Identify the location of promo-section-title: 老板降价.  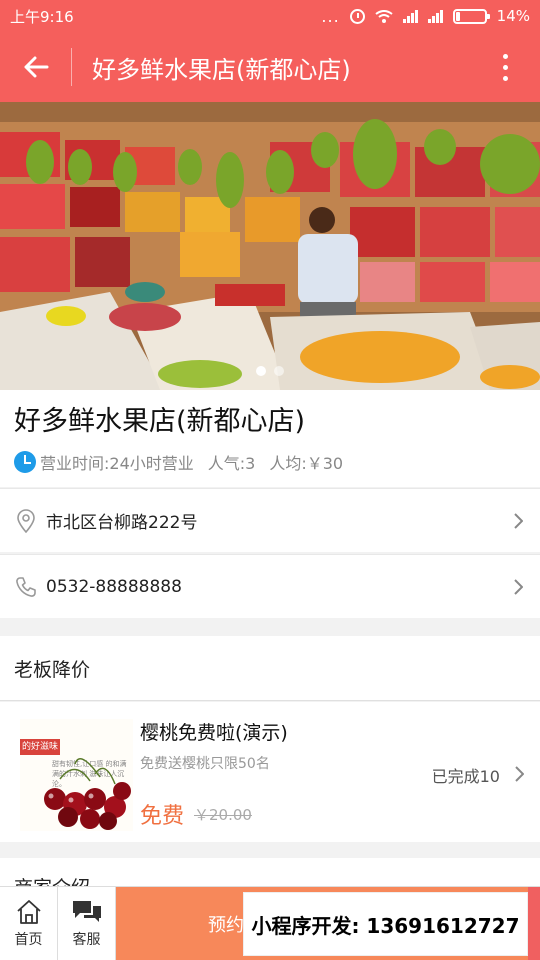
(52, 669).